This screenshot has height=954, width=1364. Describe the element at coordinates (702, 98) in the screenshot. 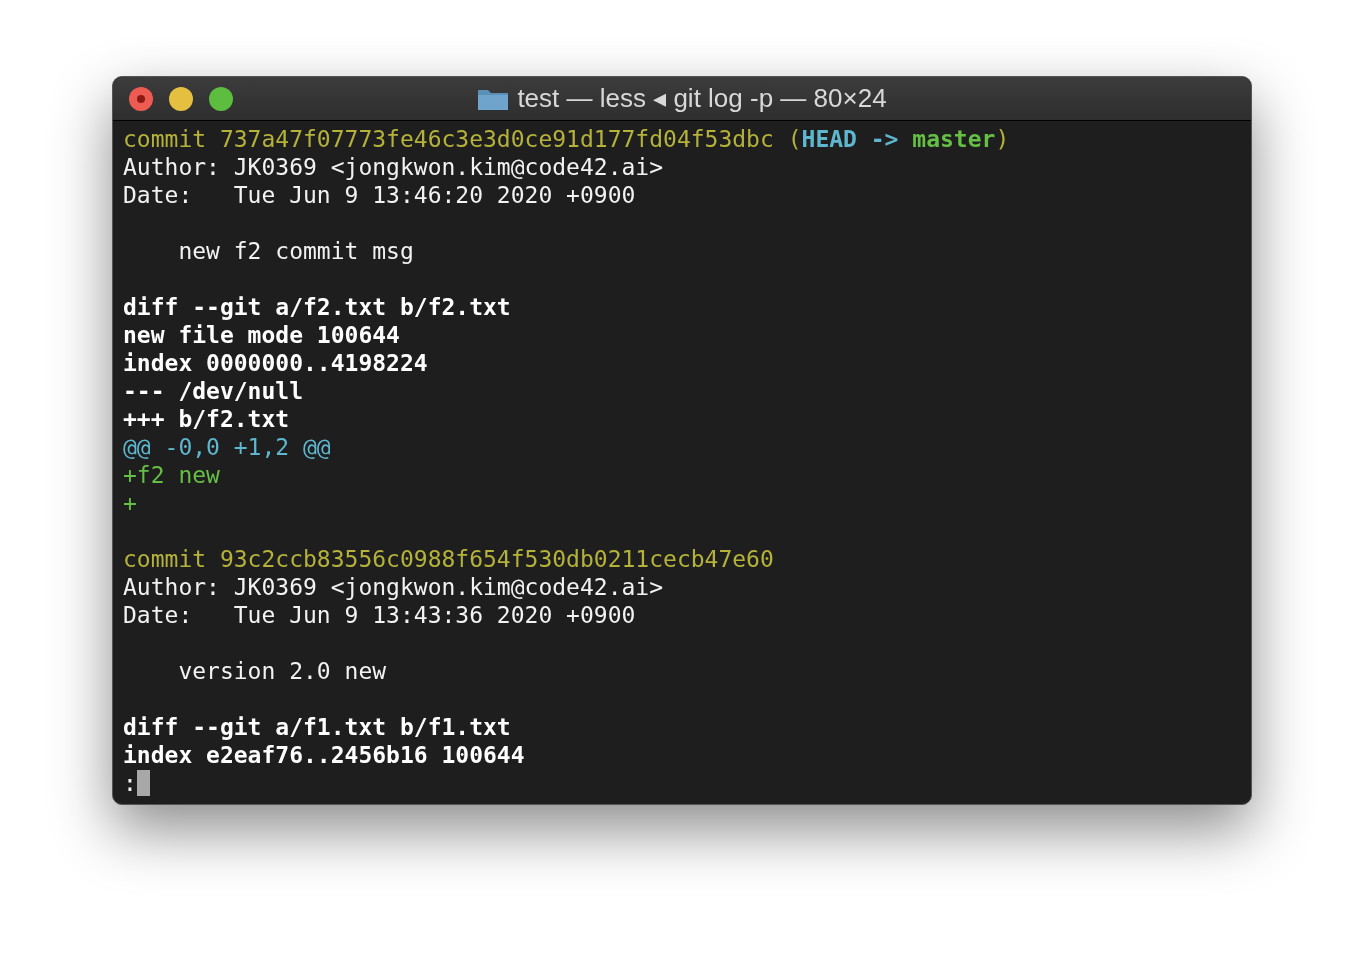

I see `window-title: test — less ◂ git log -p — 80×24` at that location.